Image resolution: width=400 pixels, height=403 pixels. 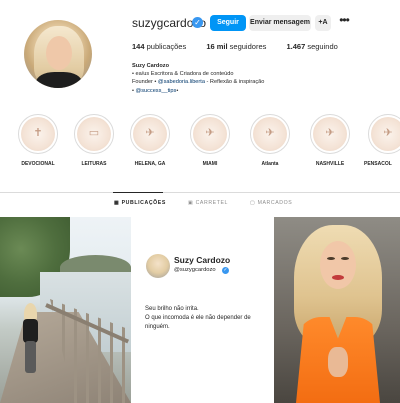 What do you see at coordinates (94, 164) in the screenshot?
I see `highlight-label: LEITURAS` at bounding box center [94, 164].